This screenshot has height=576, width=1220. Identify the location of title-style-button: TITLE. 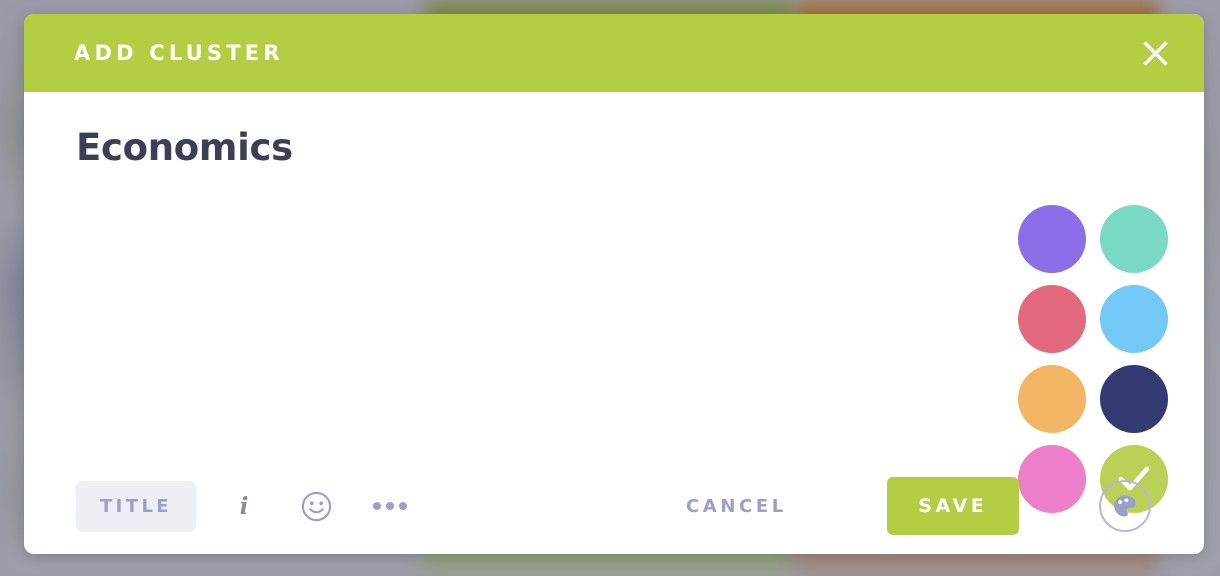
(136, 506).